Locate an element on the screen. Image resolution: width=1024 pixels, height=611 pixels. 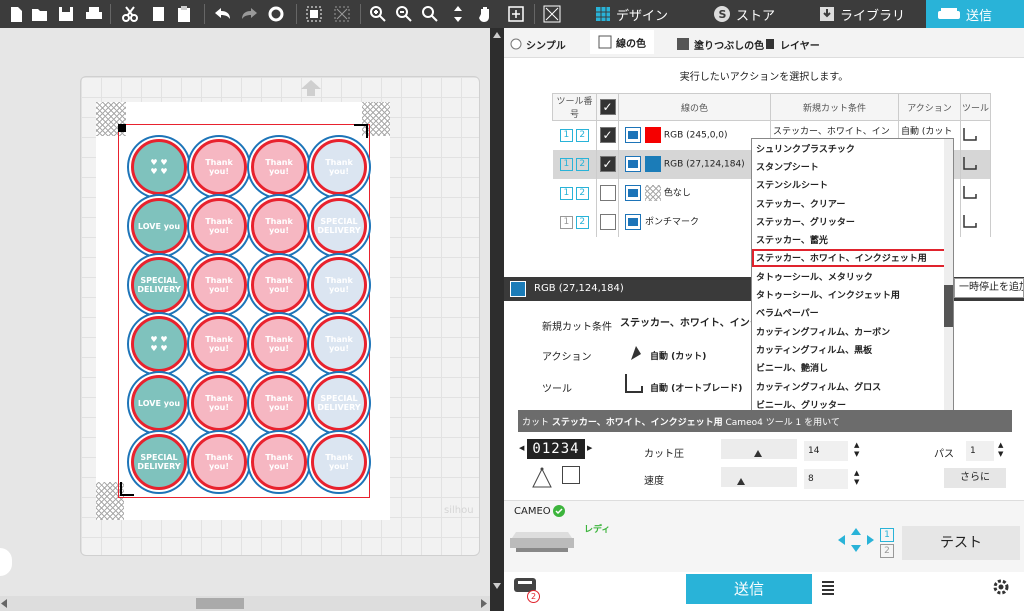
action-value: 自動 (カット) is located at coordinates (678, 355).